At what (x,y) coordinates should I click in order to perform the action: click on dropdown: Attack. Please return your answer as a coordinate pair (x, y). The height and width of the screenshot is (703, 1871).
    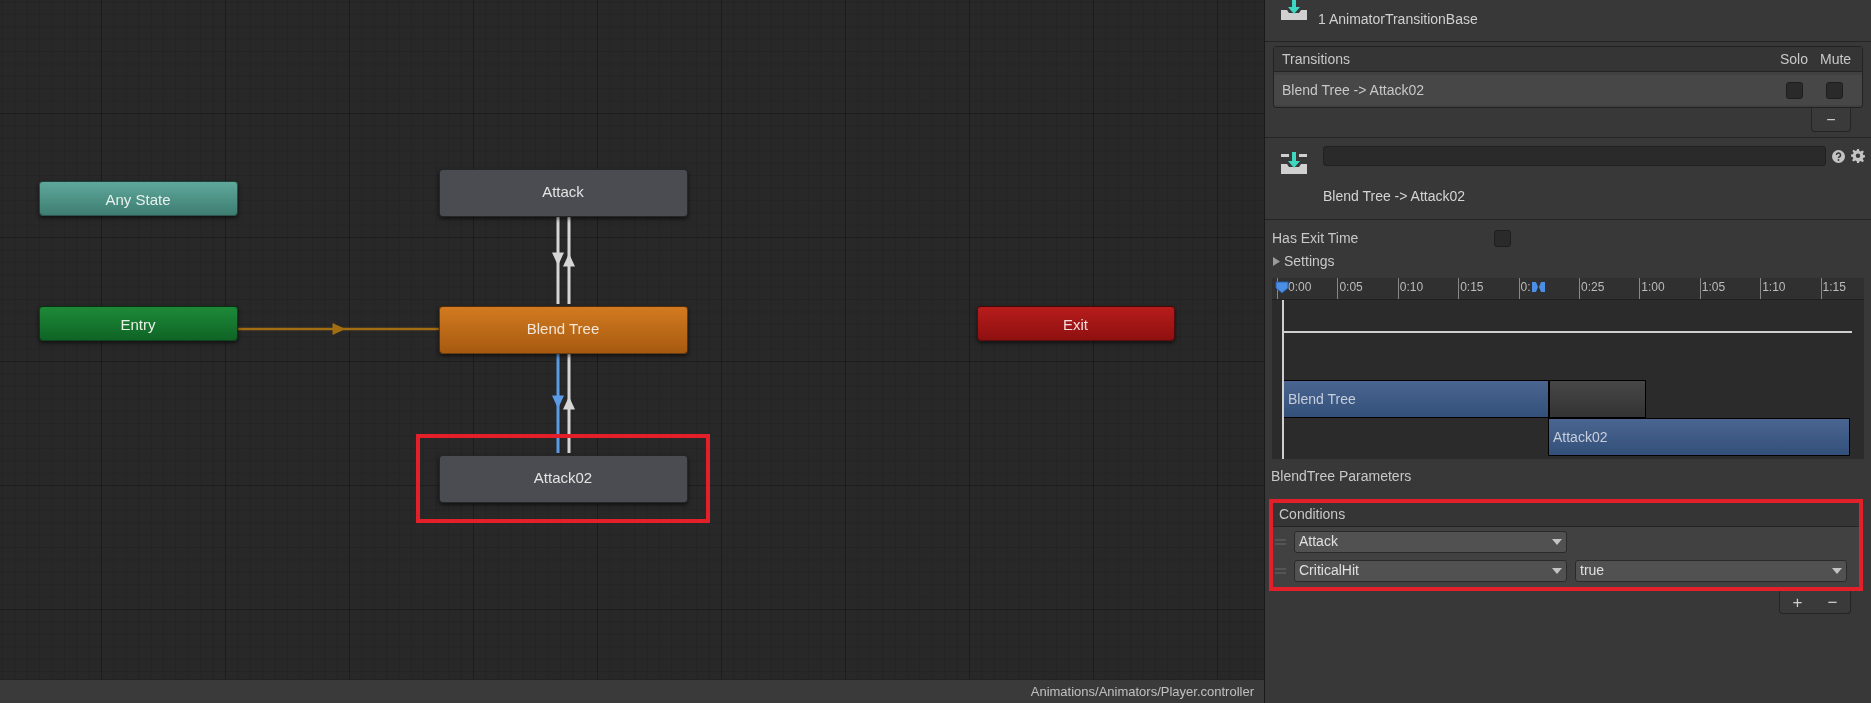
    Looking at the image, I should click on (1430, 541).